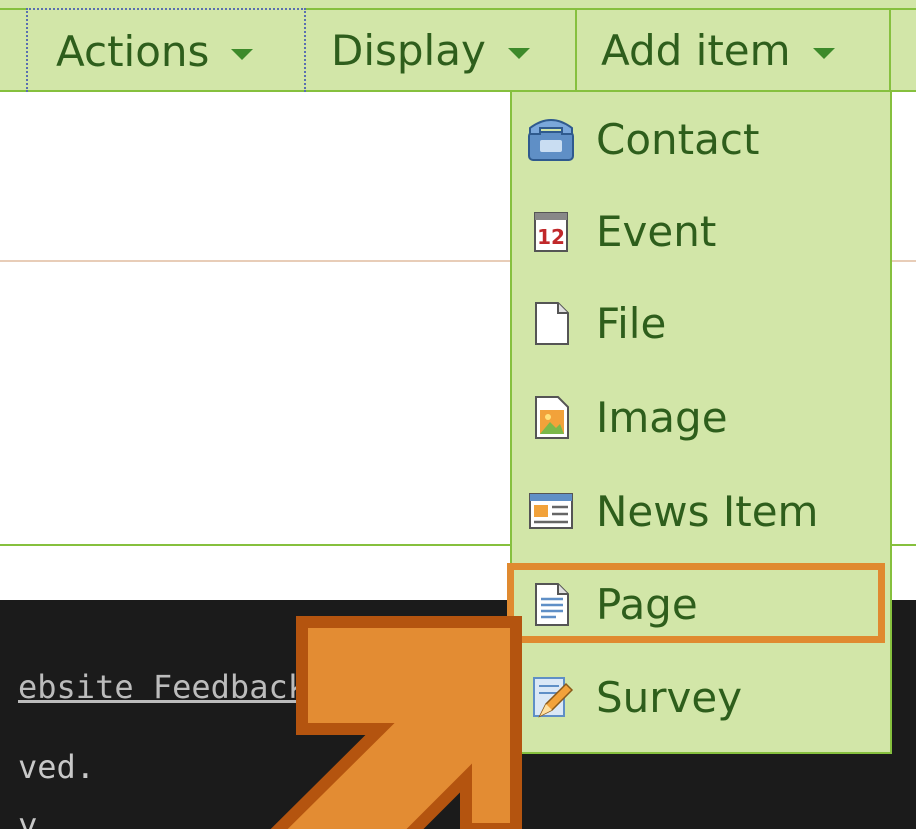 This screenshot has height=829, width=916. I want to click on menu-item-survey: Survey, so click(701, 697).